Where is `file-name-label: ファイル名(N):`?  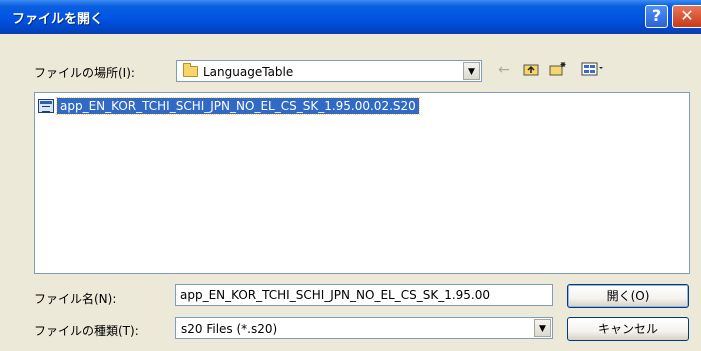 file-name-label: ファイル名(N): is located at coordinates (75, 299).